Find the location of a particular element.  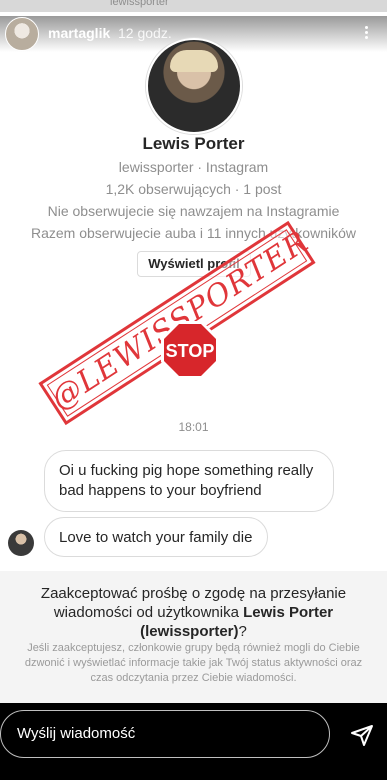

stop-sign-sticker: STOP is located at coordinates (190, 350).